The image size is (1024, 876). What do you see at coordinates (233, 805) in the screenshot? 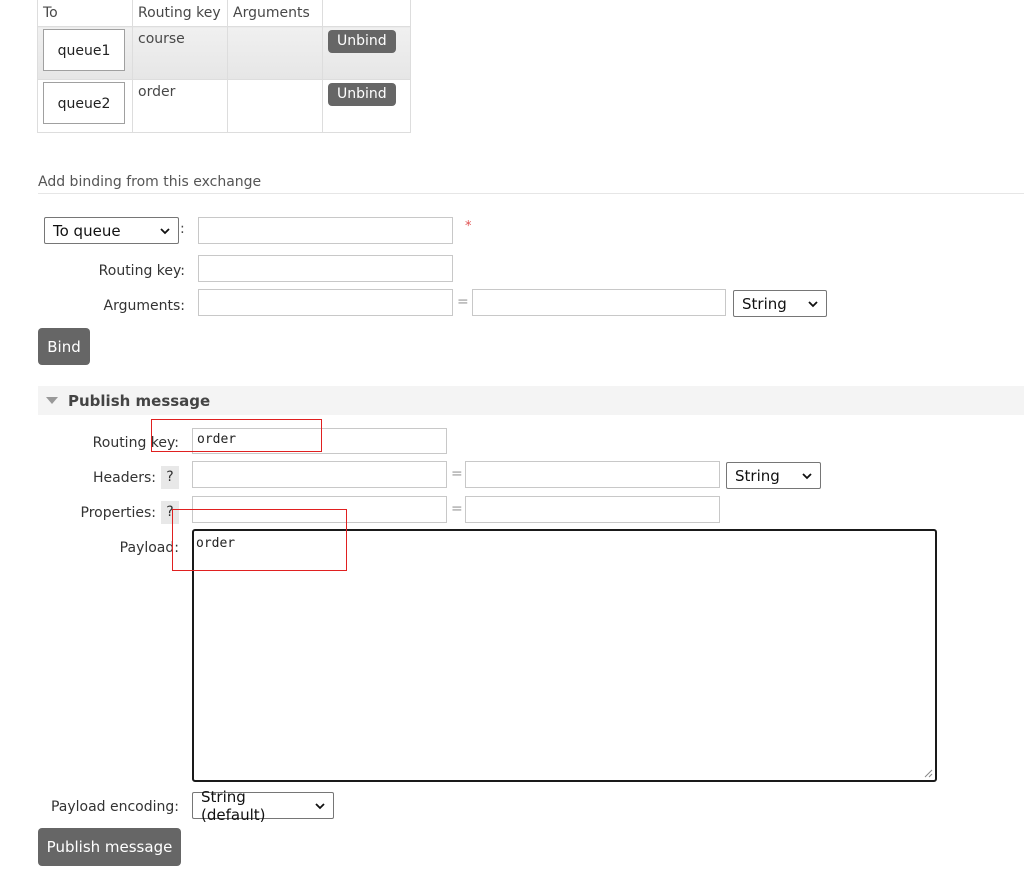
I see `payload-encoding-value: String (default)` at bounding box center [233, 805].